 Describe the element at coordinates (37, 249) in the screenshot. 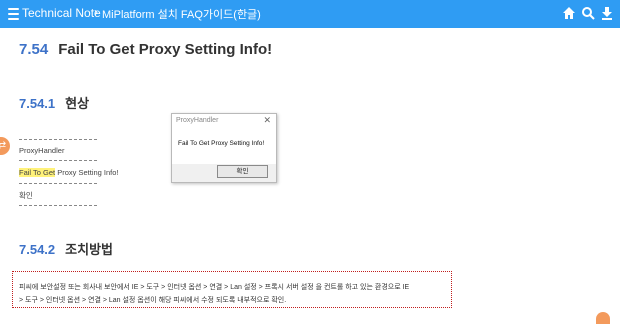

I see `subsection-number: 7.54.2` at that location.